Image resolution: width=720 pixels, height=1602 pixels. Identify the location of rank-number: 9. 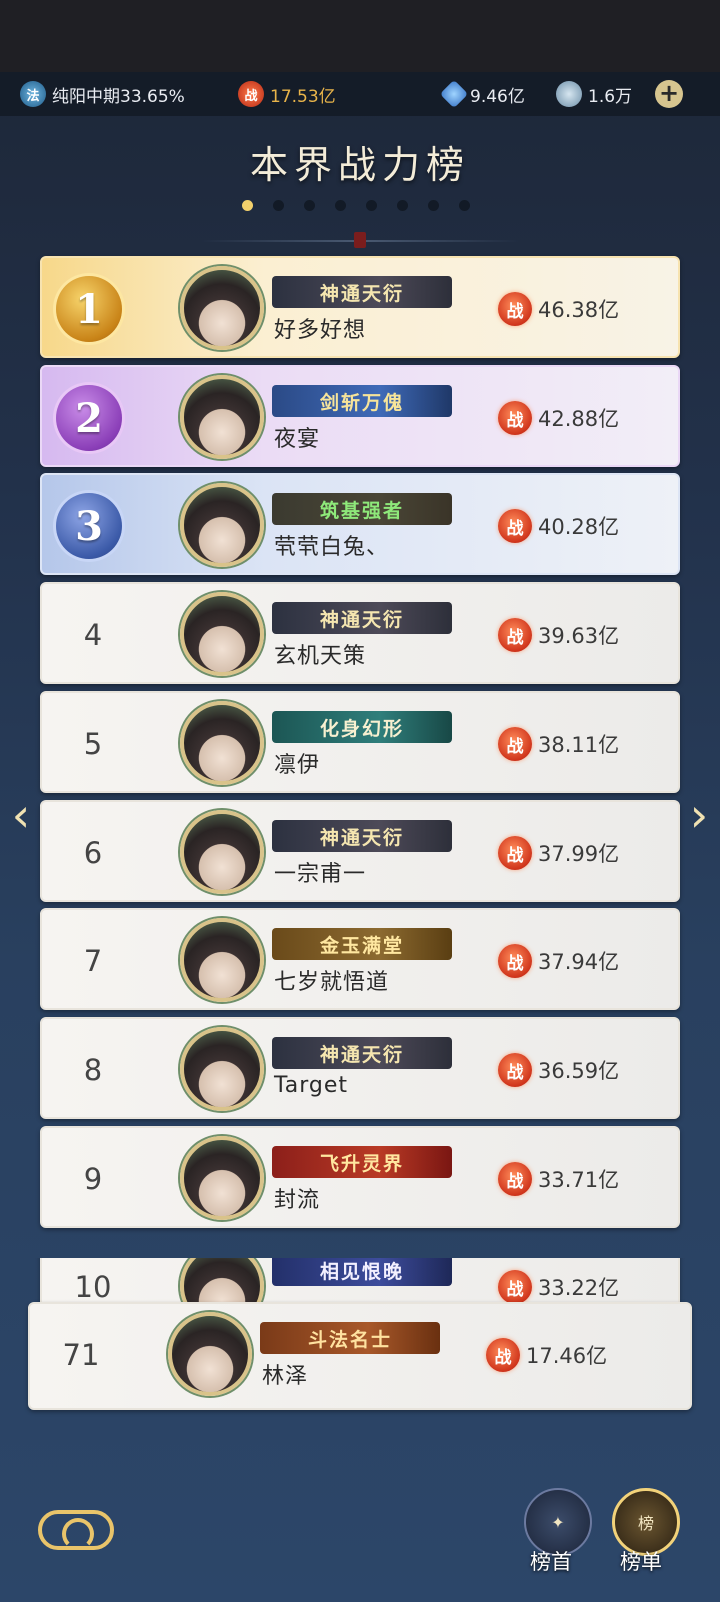
(93, 1179).